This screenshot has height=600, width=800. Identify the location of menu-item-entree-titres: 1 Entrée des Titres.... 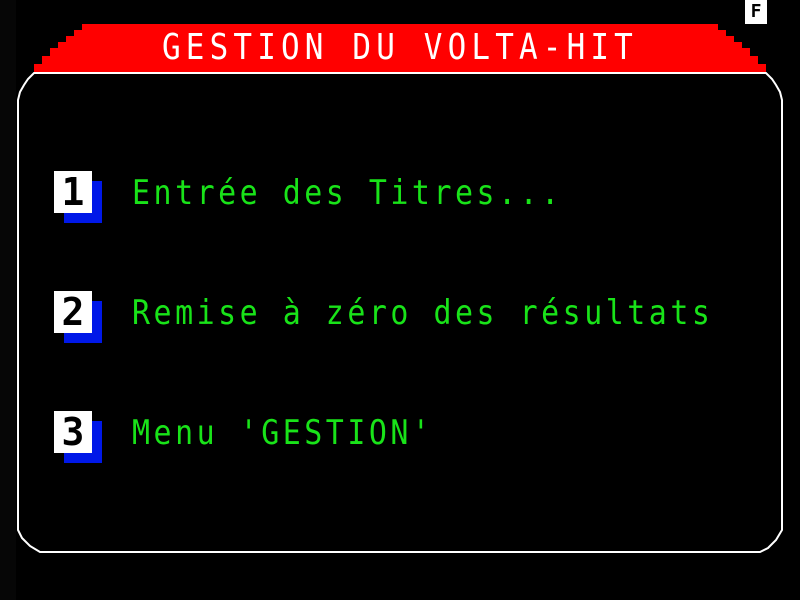
(404, 201).